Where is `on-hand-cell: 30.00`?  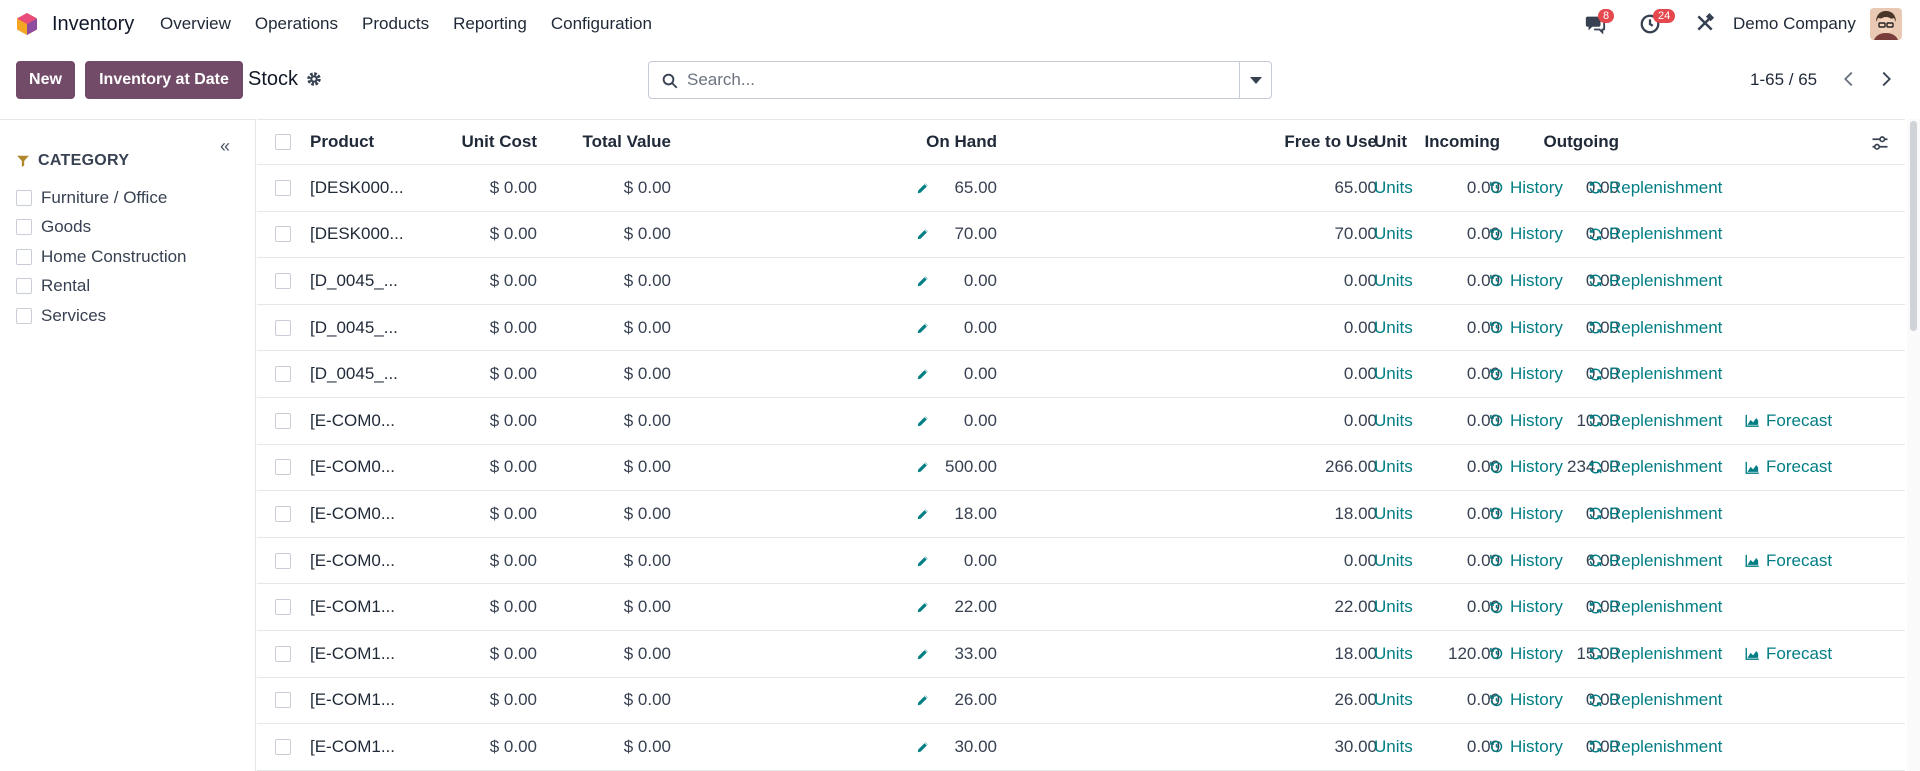 on-hand-cell: 30.00 is located at coordinates (867, 747).